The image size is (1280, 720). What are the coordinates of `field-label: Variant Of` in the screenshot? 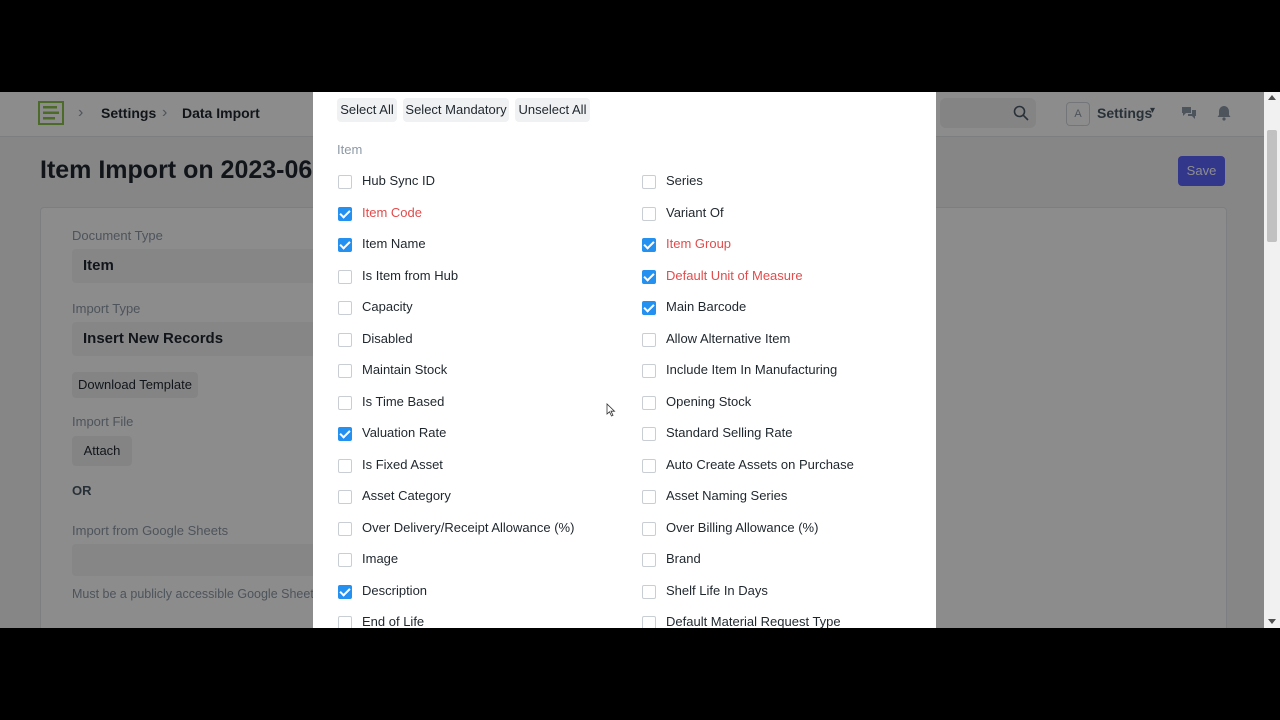 It's located at (695, 212).